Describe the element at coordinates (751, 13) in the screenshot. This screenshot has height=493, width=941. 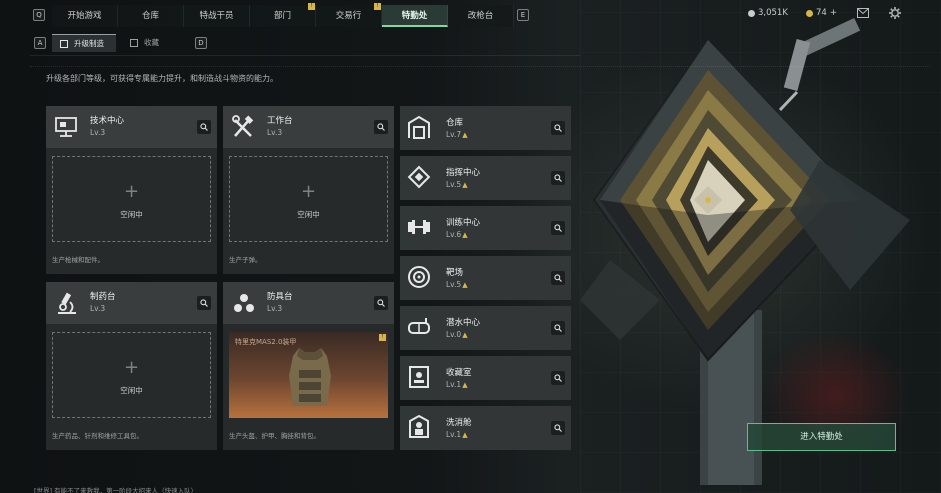
I see `coin-icon` at that location.